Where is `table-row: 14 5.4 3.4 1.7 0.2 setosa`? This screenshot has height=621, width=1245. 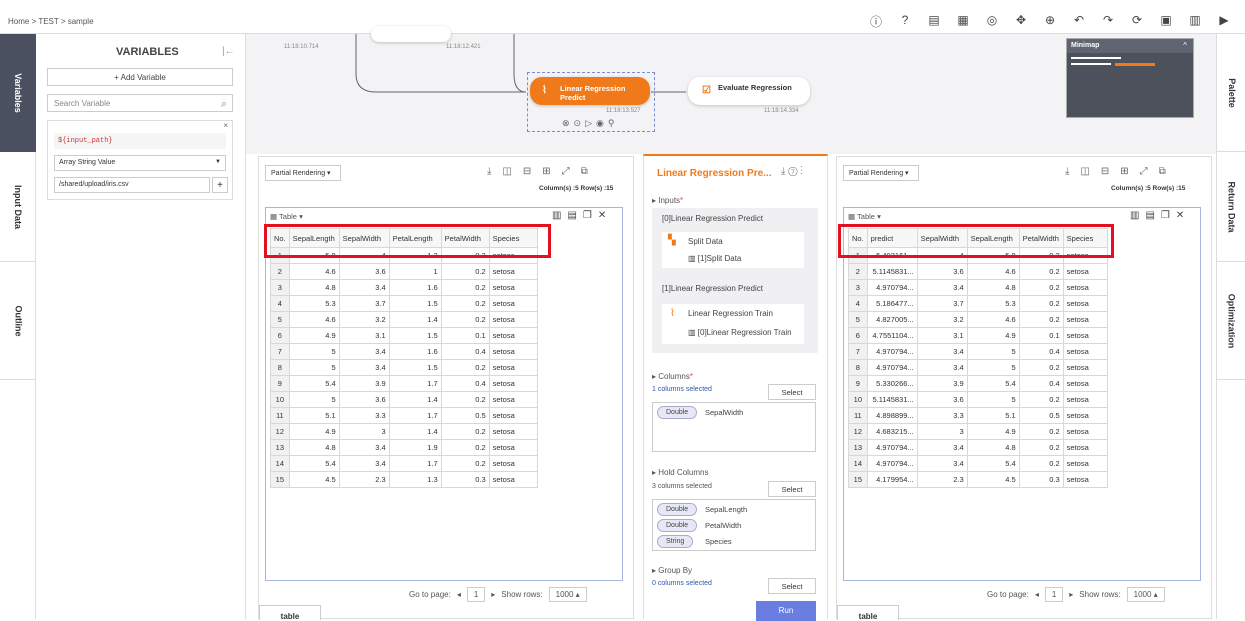 table-row: 14 5.4 3.4 1.7 0.2 setosa is located at coordinates (404, 463).